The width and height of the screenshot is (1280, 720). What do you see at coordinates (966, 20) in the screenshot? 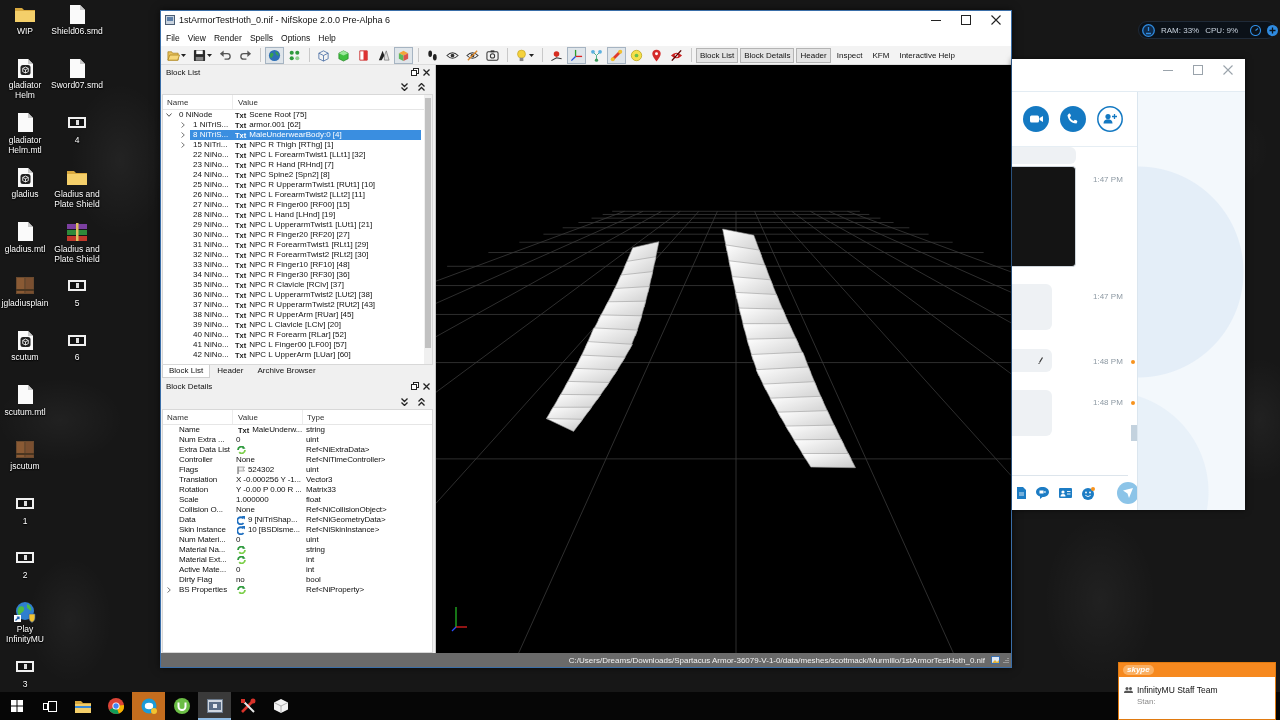
I see `maximize-icon` at bounding box center [966, 20].